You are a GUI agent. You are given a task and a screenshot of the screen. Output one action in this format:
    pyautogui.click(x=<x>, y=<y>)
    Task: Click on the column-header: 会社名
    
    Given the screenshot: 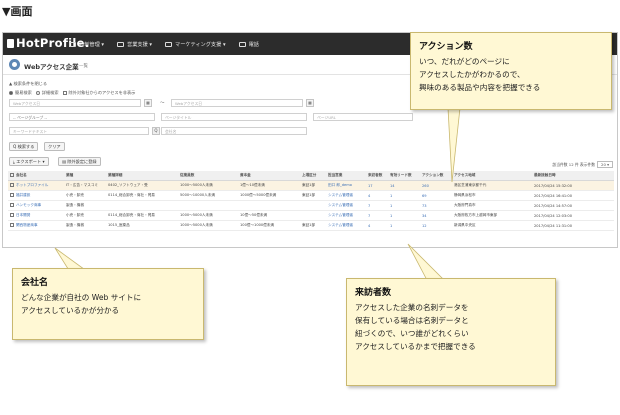 What is the action you would take?
    pyautogui.click(x=39, y=176)
    